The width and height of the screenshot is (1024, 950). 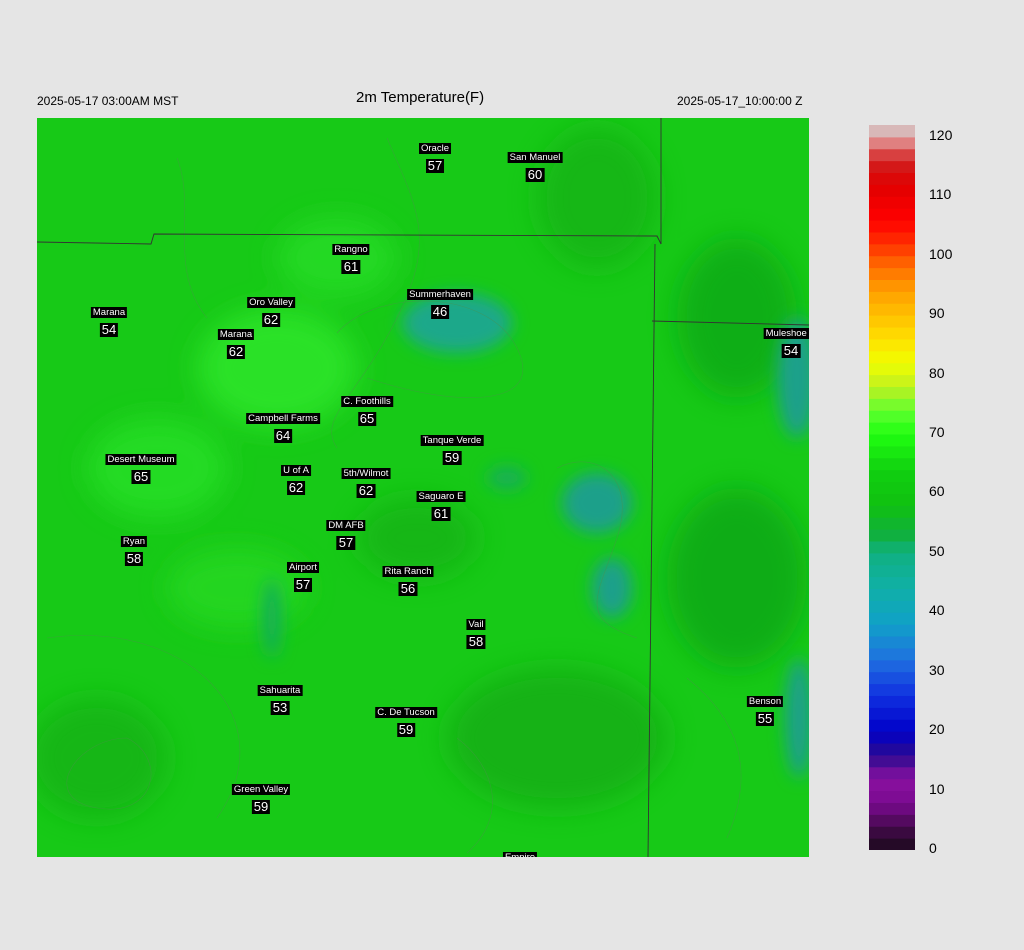 What do you see at coordinates (109, 319) in the screenshot?
I see `station-marker: Marana 54` at bounding box center [109, 319].